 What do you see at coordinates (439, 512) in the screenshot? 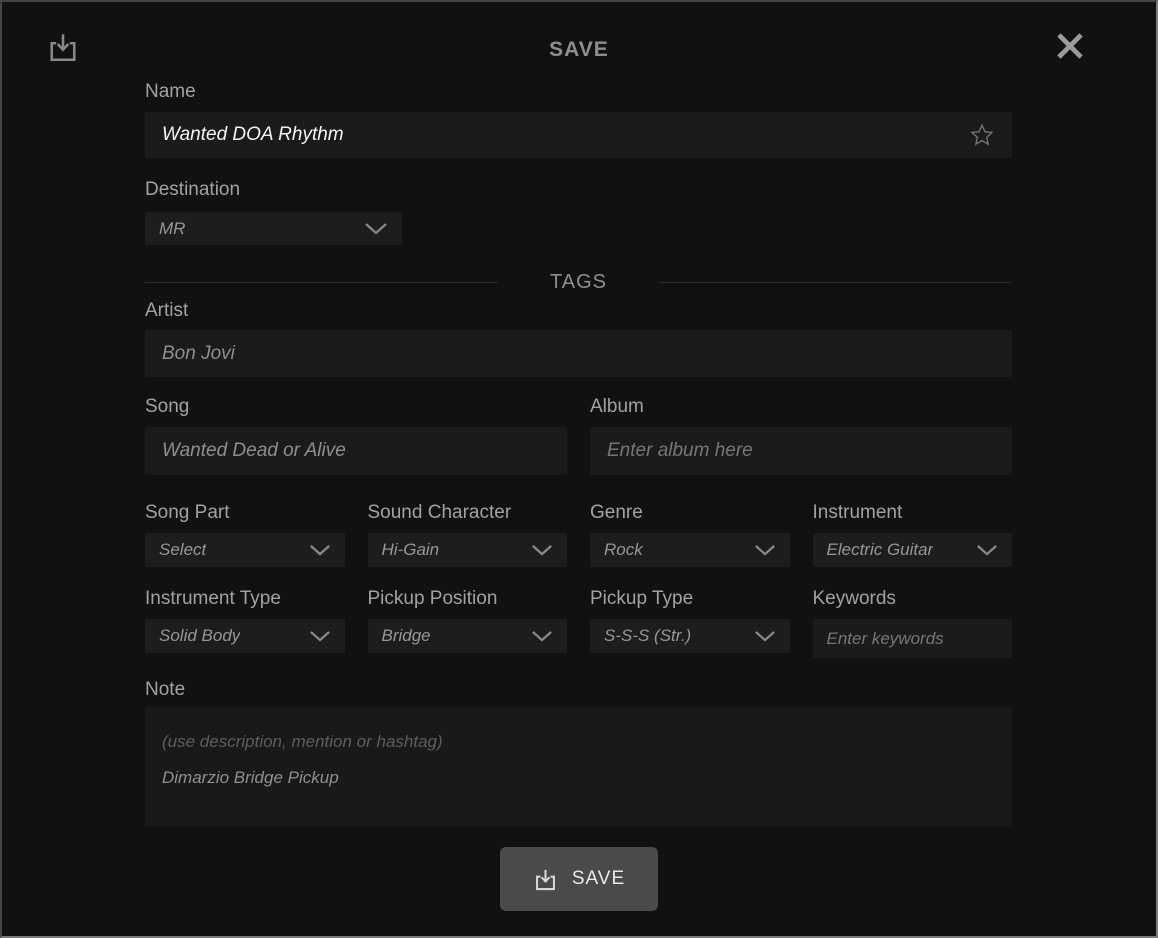
I see `sound-character-label: Sound Character` at bounding box center [439, 512].